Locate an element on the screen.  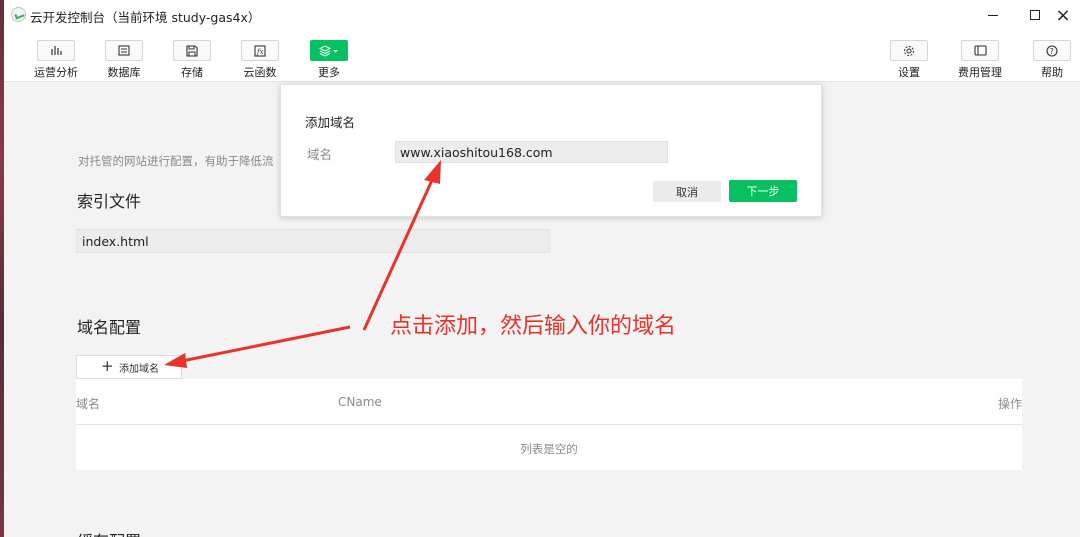
billing-icon is located at coordinates (980, 50).